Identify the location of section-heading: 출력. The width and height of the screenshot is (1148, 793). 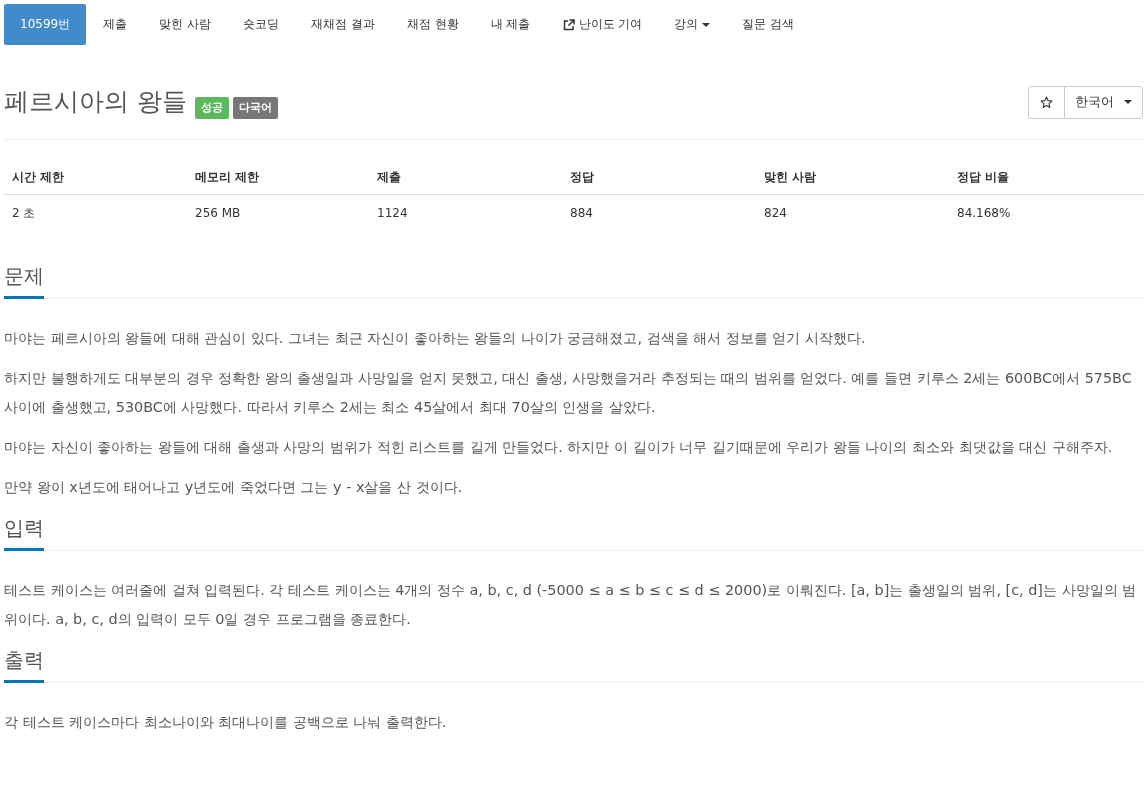
(24, 664).